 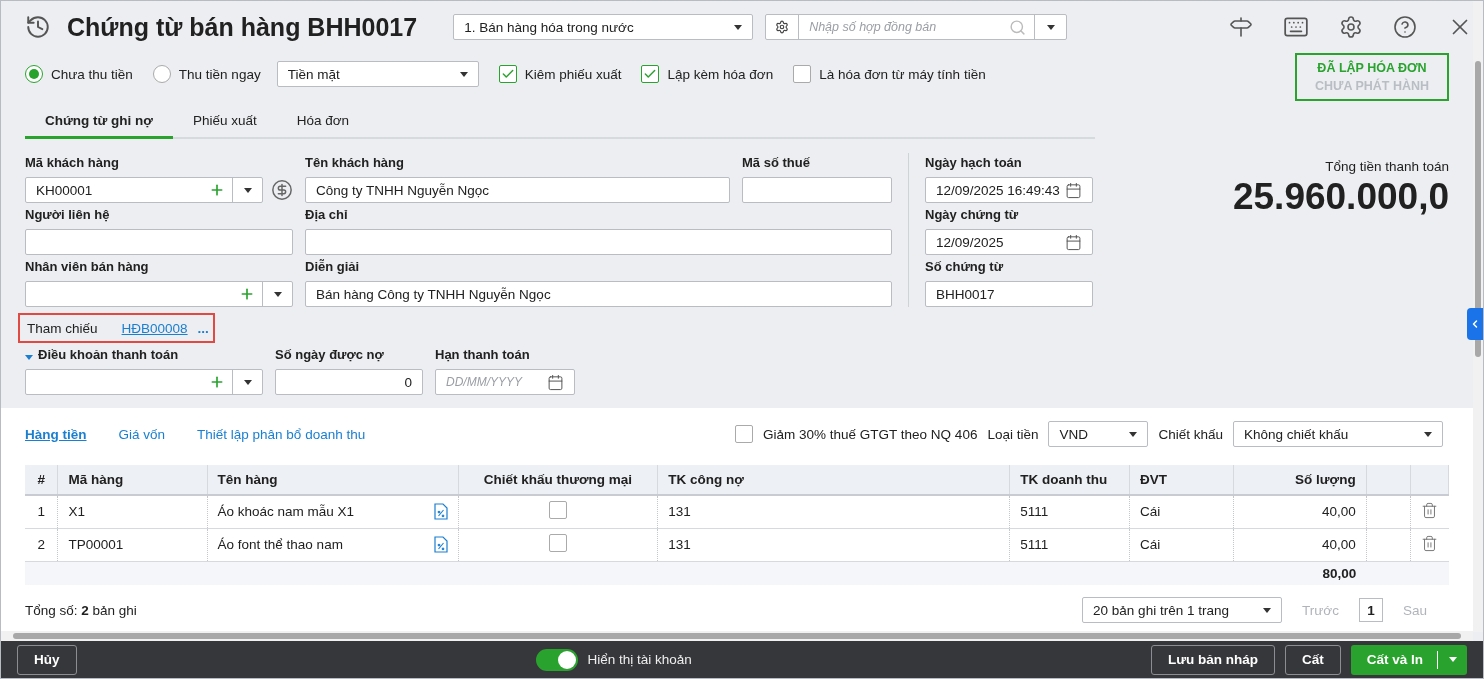 What do you see at coordinates (483, 355) in the screenshot?
I see `field-label: Hạn thanh toán` at bounding box center [483, 355].